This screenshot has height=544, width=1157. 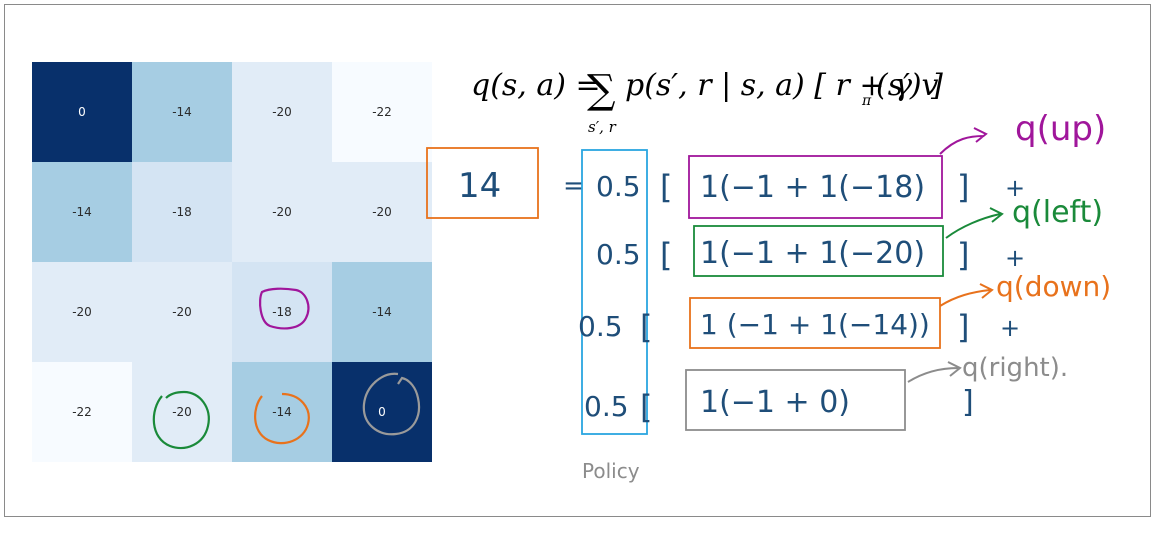 I want to click on arrow-left, so click(x=974, y=223).